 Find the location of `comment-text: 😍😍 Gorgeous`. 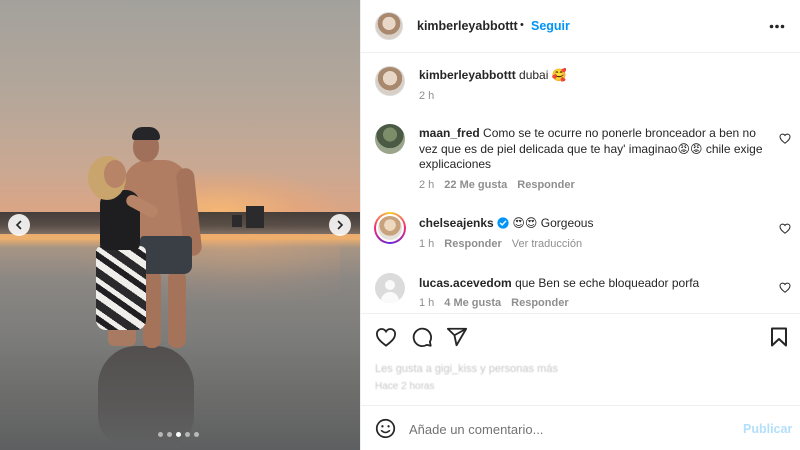

comment-text: 😍😍 Gorgeous is located at coordinates (553, 223).